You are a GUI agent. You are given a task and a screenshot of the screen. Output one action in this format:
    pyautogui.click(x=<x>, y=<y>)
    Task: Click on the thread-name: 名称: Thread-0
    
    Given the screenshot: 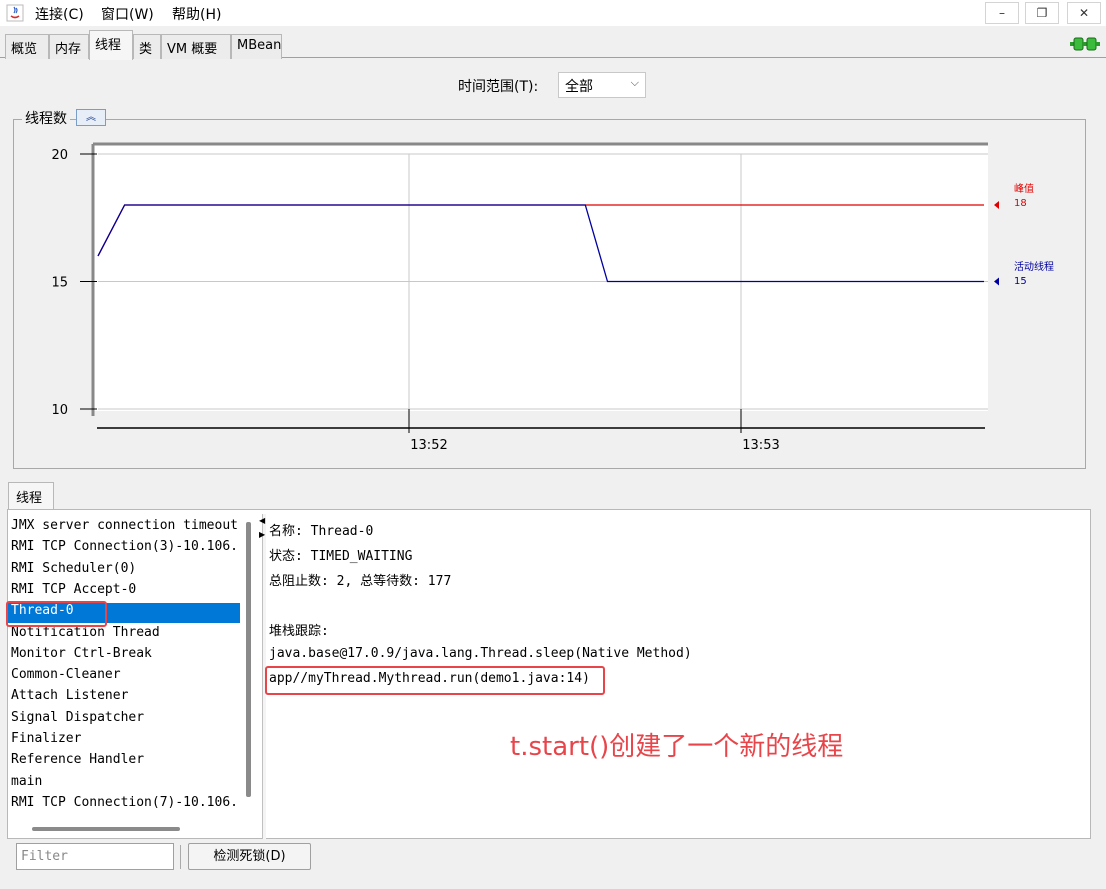 What is the action you would take?
    pyautogui.click(x=321, y=531)
    